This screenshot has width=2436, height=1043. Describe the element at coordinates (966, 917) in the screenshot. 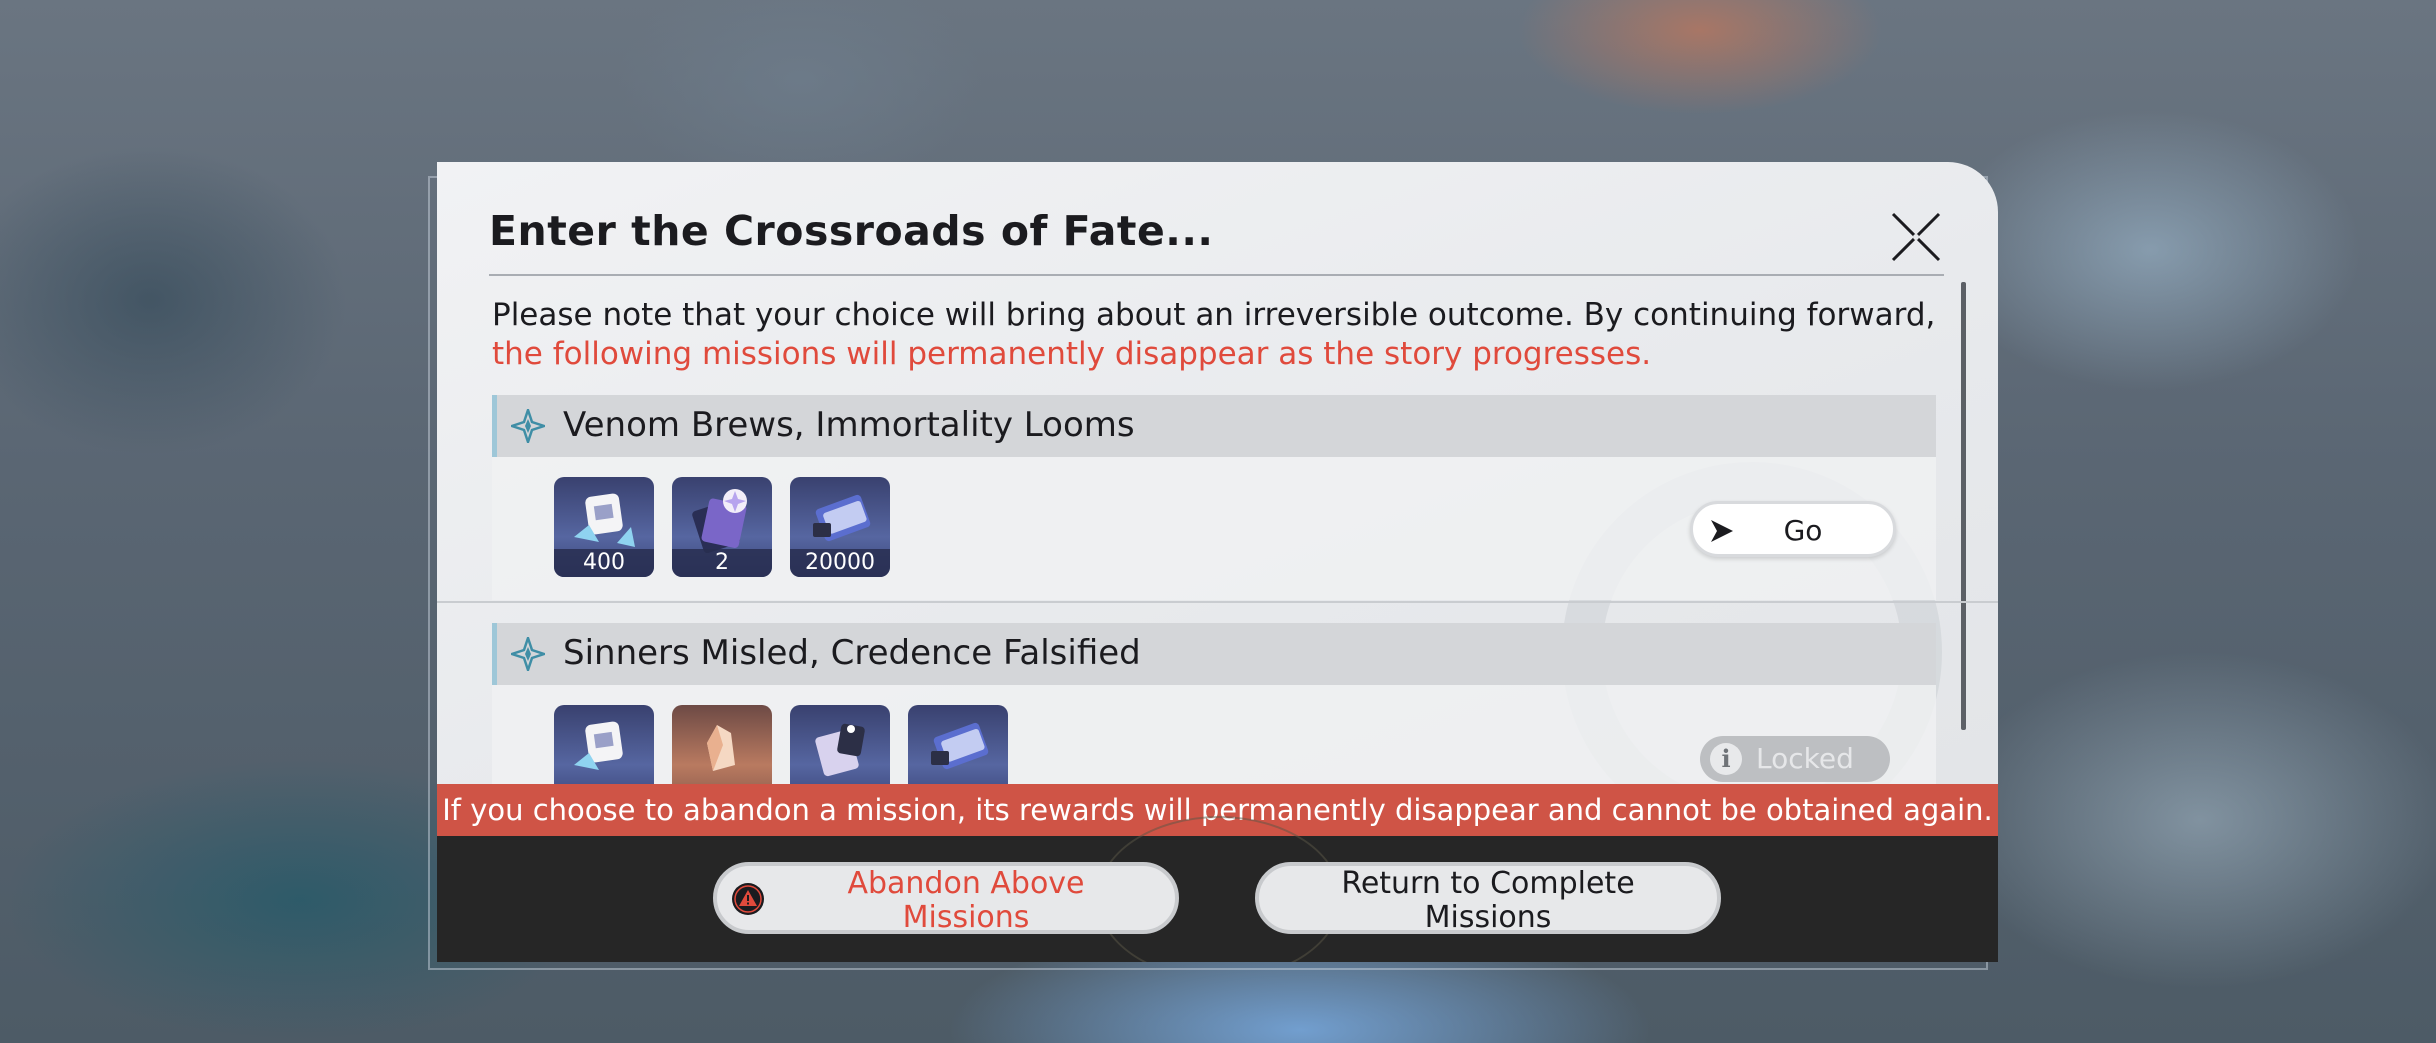

I see `abandon-label-line: Missions` at that location.